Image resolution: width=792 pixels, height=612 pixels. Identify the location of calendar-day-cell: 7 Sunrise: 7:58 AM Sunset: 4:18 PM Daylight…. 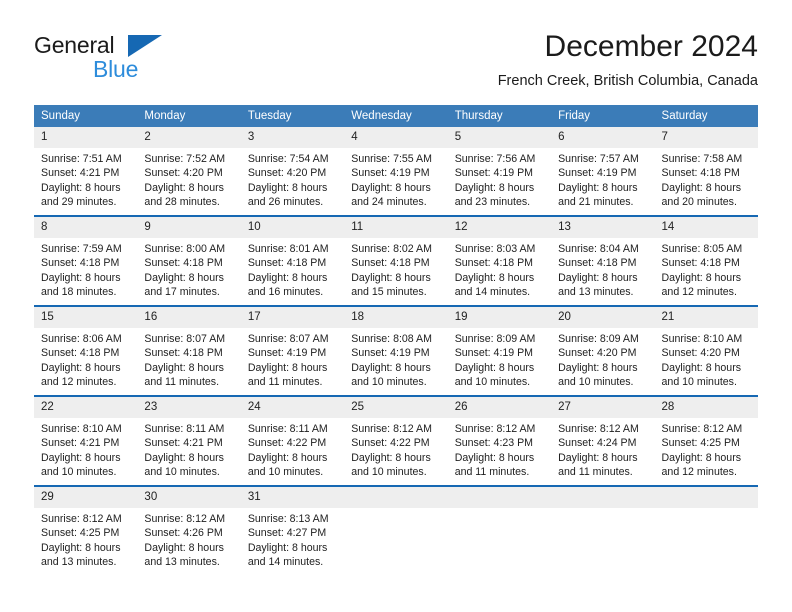
(706, 171).